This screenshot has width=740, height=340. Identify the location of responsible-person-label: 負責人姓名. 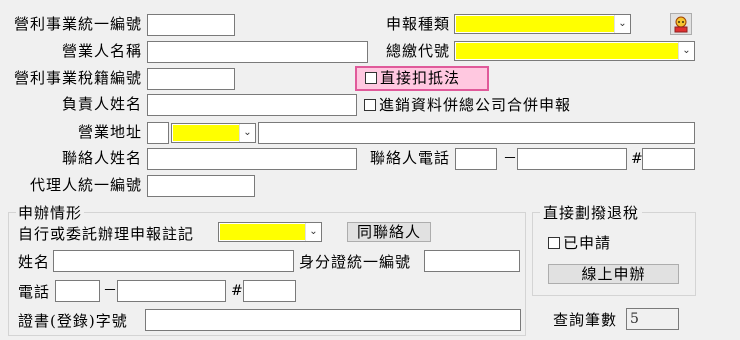
(101, 104).